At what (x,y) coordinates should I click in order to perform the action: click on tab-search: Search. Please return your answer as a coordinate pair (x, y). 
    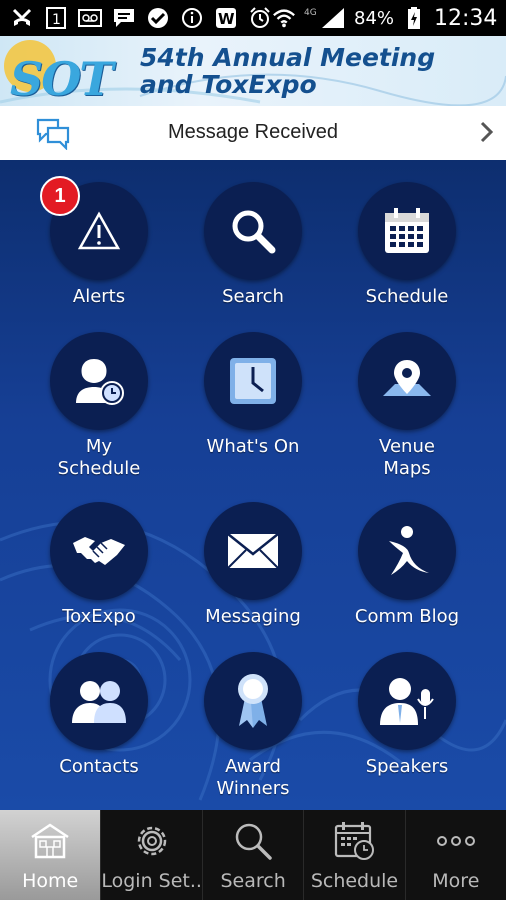
    Looking at the image, I should click on (252, 855).